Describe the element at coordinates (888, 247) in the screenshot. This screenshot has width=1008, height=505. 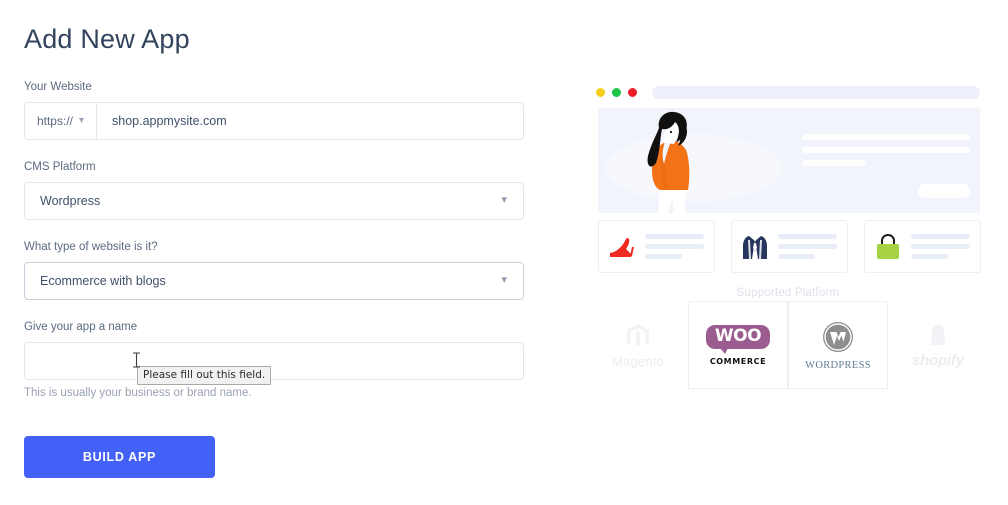
I see `handbag-icon` at that location.